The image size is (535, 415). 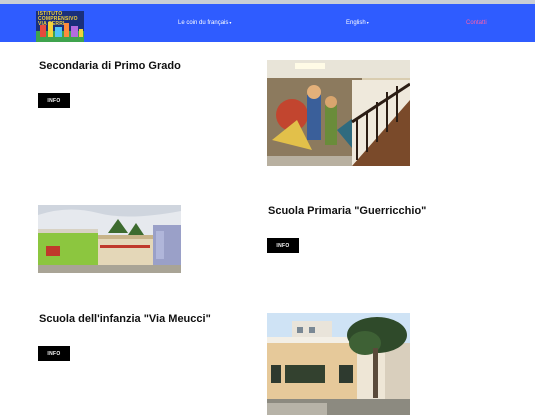 I want to click on nav-contacts: Contatti, so click(x=476, y=23).